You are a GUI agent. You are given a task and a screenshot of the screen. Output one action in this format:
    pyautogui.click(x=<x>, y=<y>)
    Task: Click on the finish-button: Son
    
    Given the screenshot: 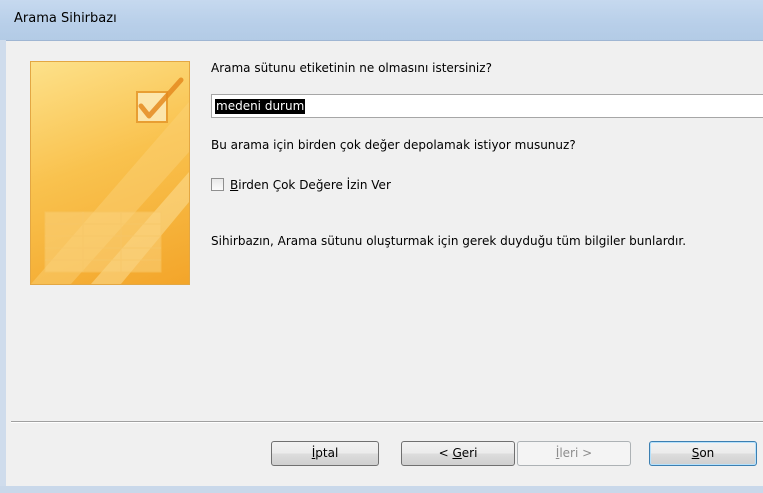 What is the action you would take?
    pyautogui.click(x=703, y=453)
    